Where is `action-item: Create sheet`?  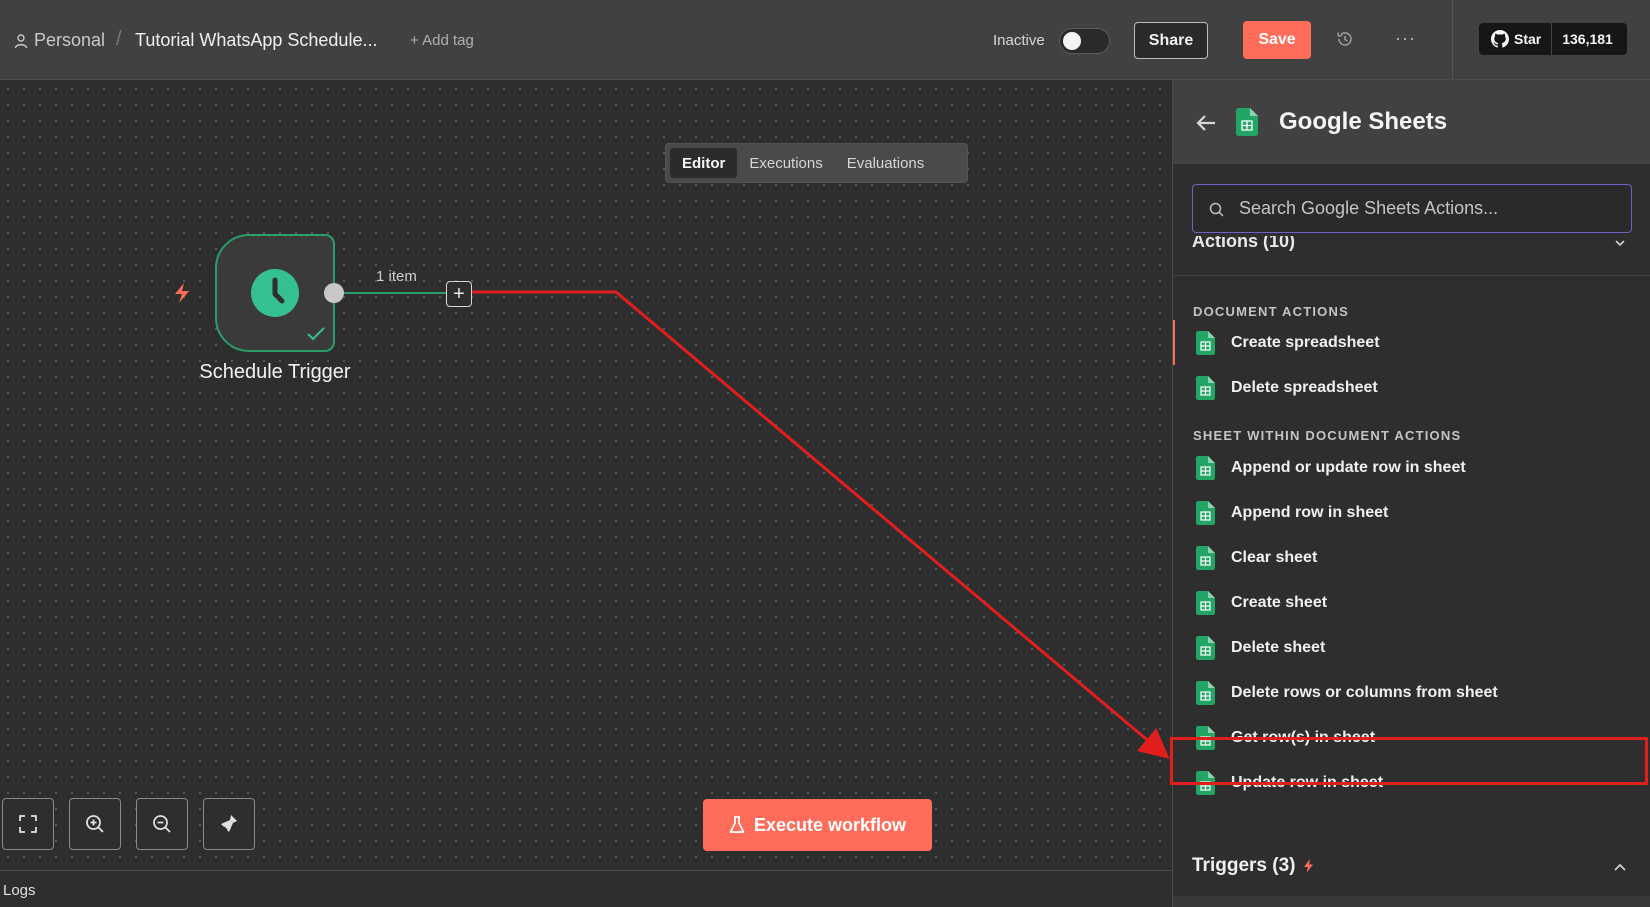 action-item: Create sheet is located at coordinates (1411, 602).